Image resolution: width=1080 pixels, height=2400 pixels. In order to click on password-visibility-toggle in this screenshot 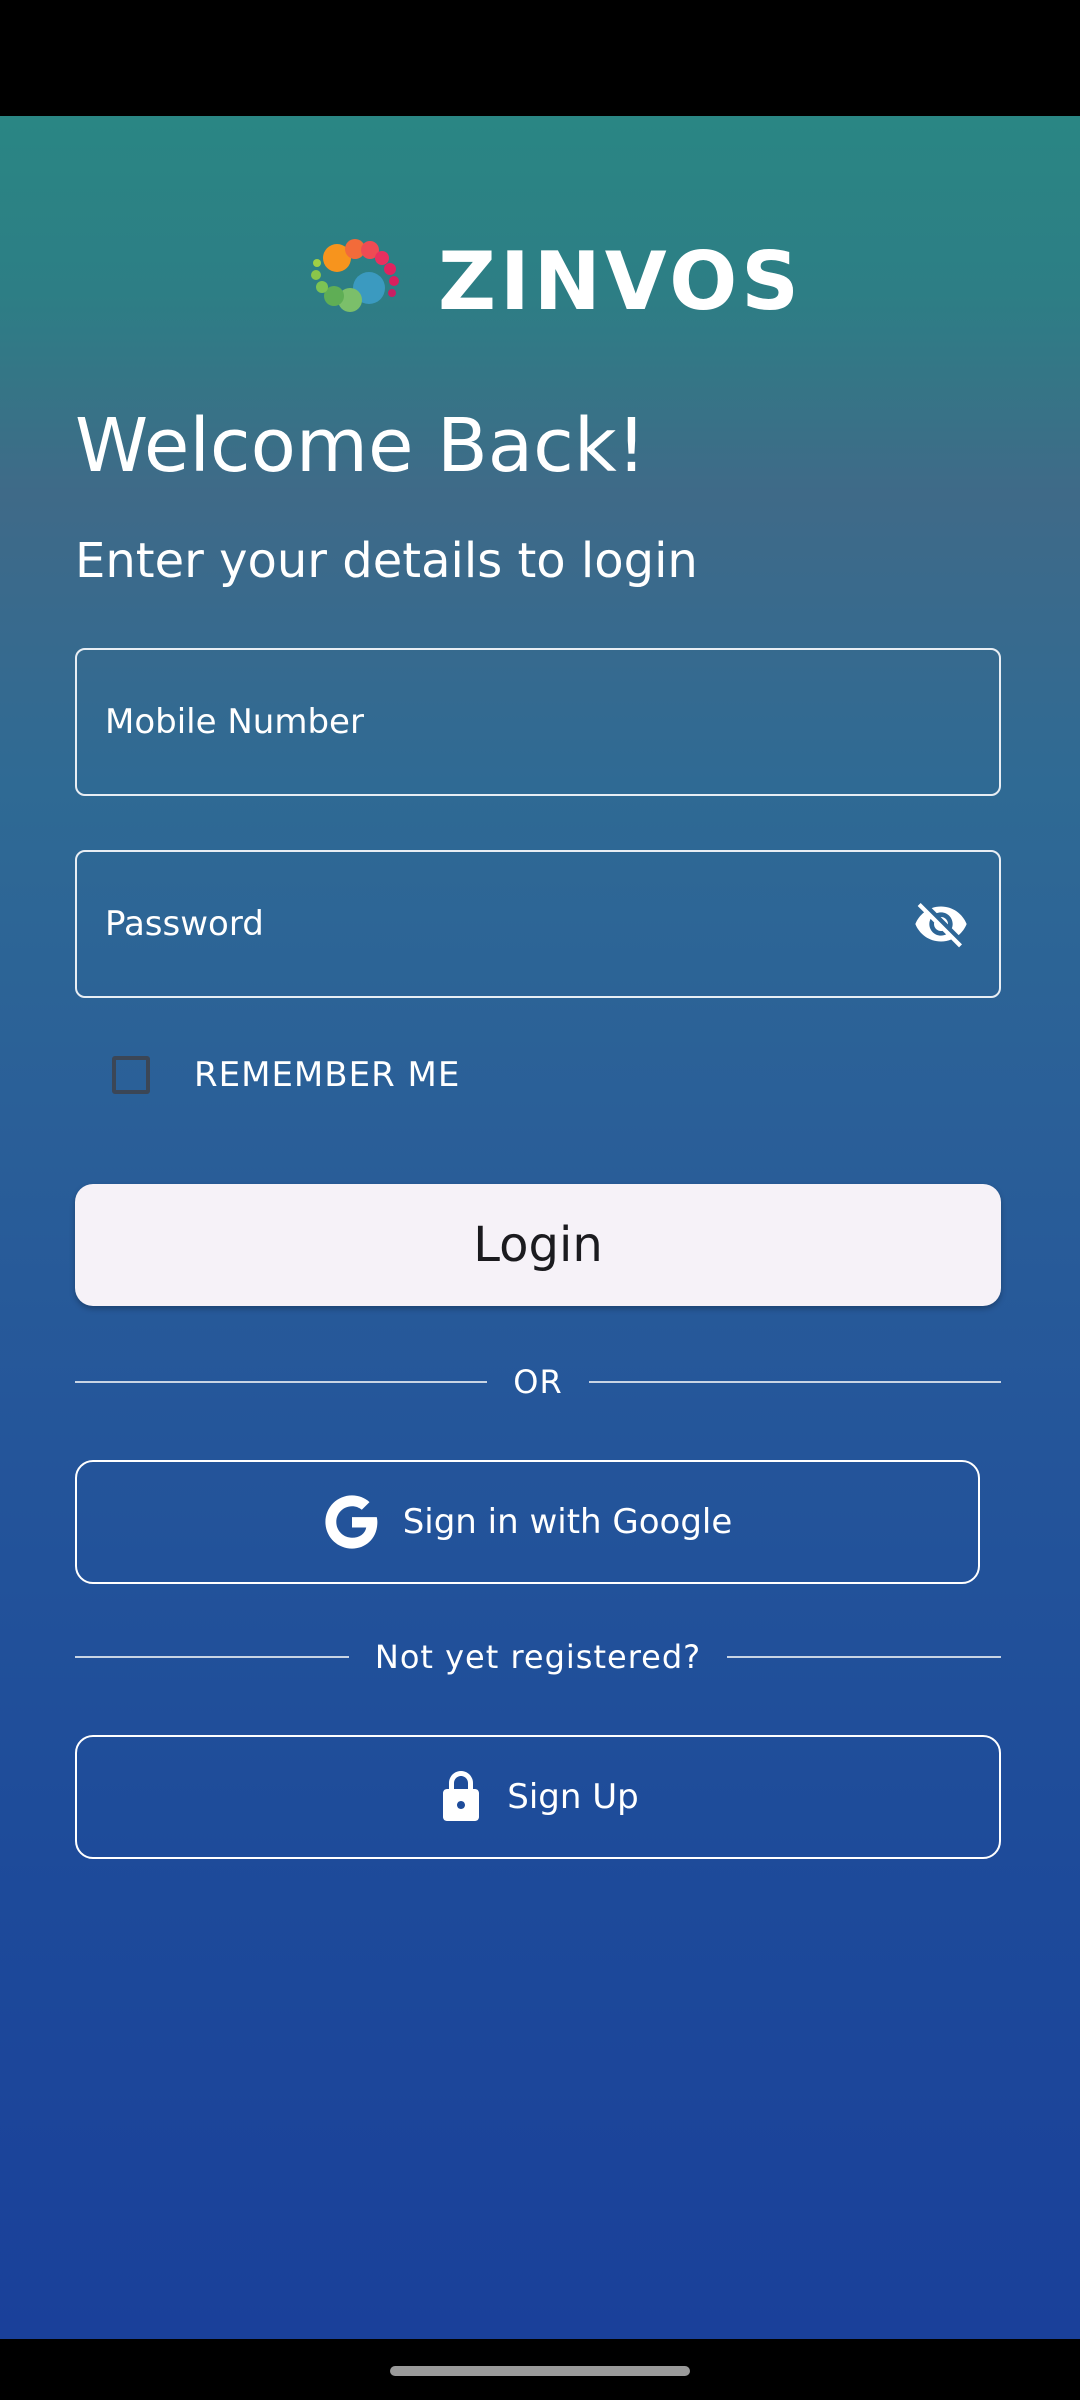, I will do `click(941, 924)`.